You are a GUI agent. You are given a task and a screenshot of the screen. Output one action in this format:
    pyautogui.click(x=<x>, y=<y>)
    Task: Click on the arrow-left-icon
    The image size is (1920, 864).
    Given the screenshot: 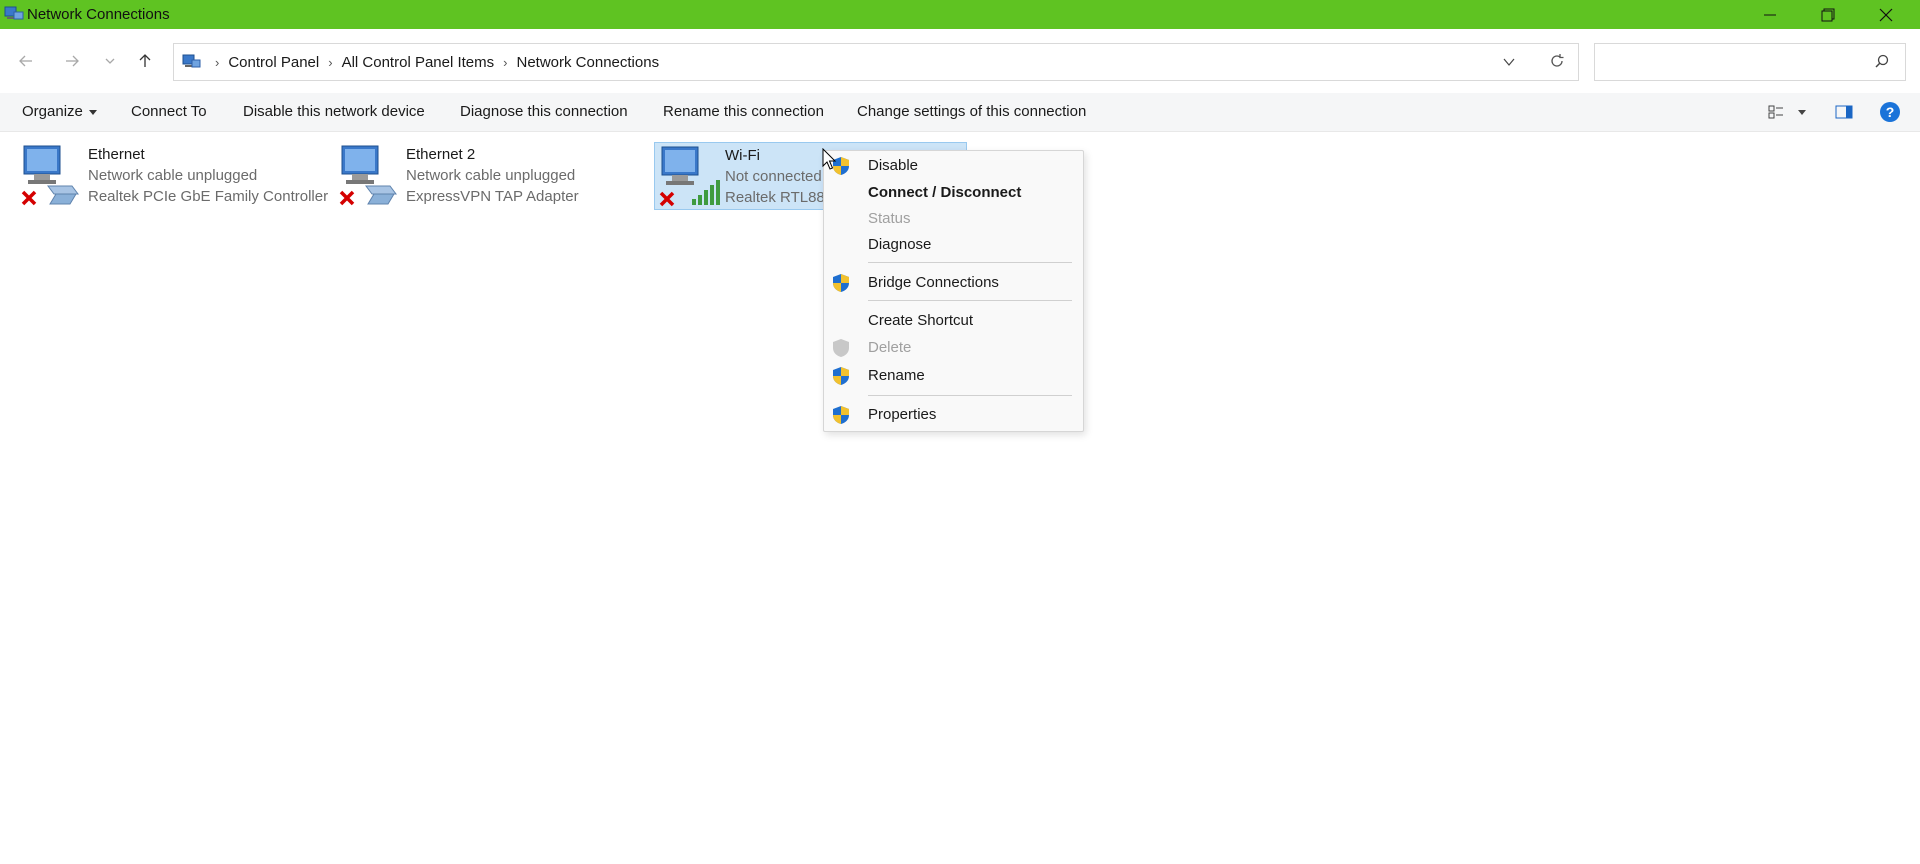 What is the action you would take?
    pyautogui.click(x=25, y=61)
    